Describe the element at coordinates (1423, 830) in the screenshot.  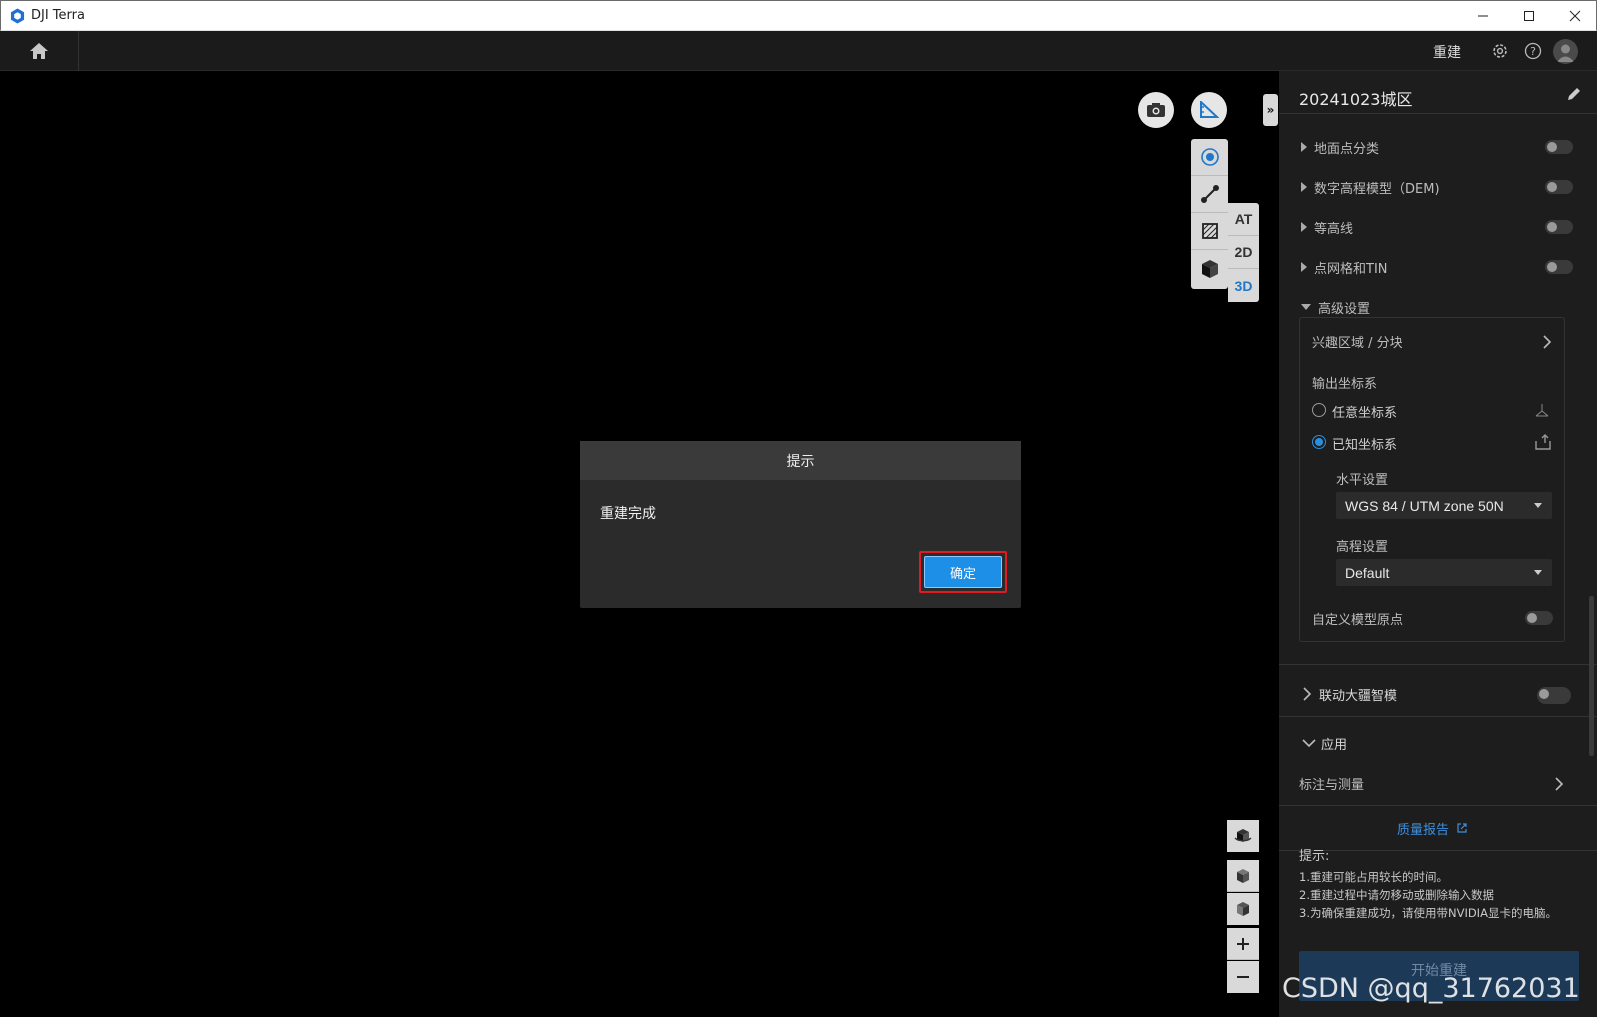
I see `quality-report-label: 质量报告` at that location.